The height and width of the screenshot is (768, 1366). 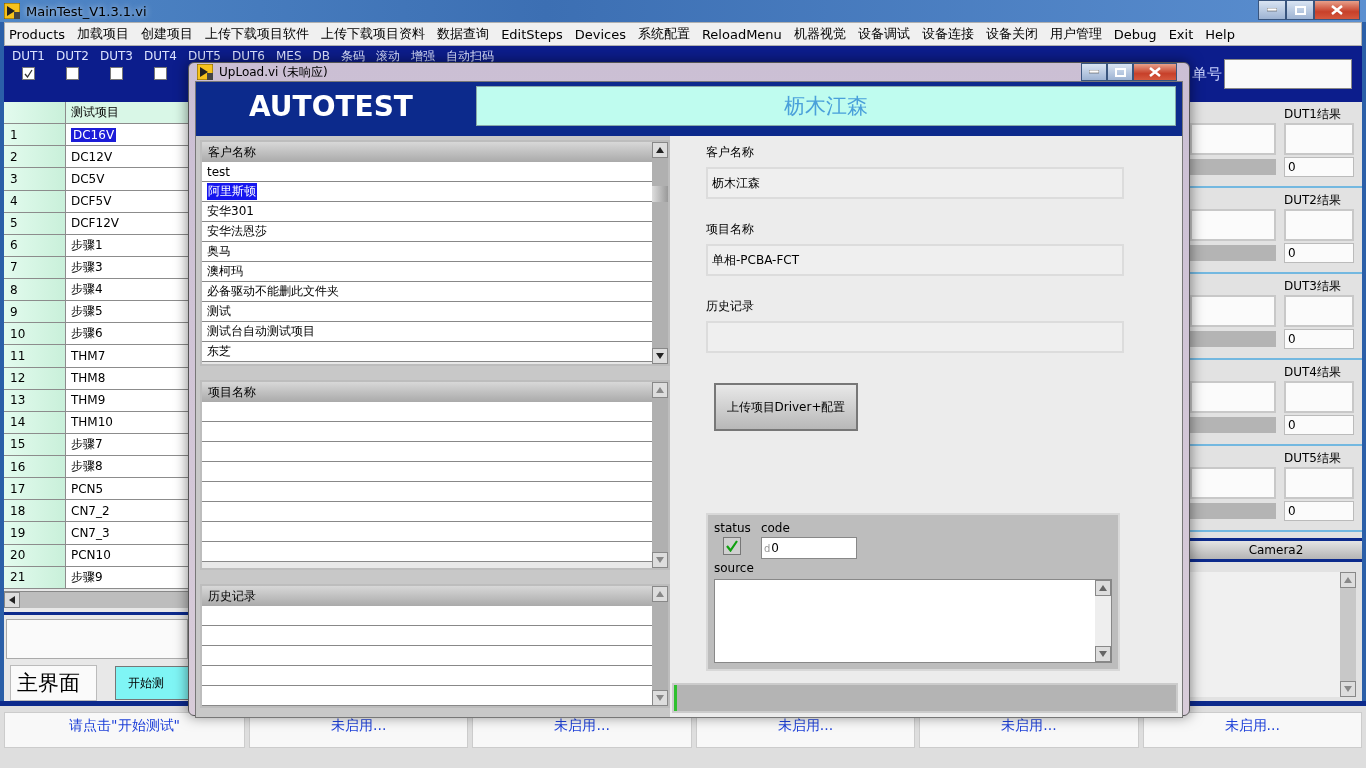 I want to click on list-item: 奥马, so click(x=427, y=252).